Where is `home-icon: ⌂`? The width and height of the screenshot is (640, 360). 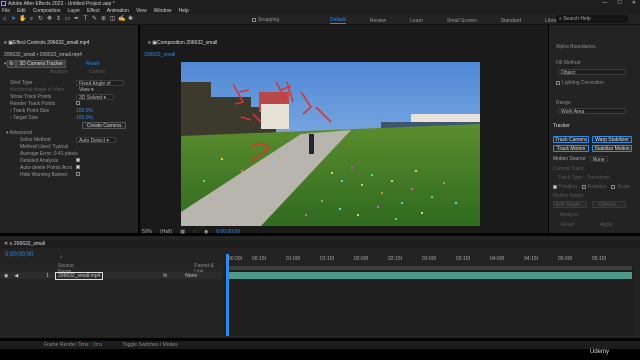
home-icon: ⌂ is located at coordinates (4, 19).